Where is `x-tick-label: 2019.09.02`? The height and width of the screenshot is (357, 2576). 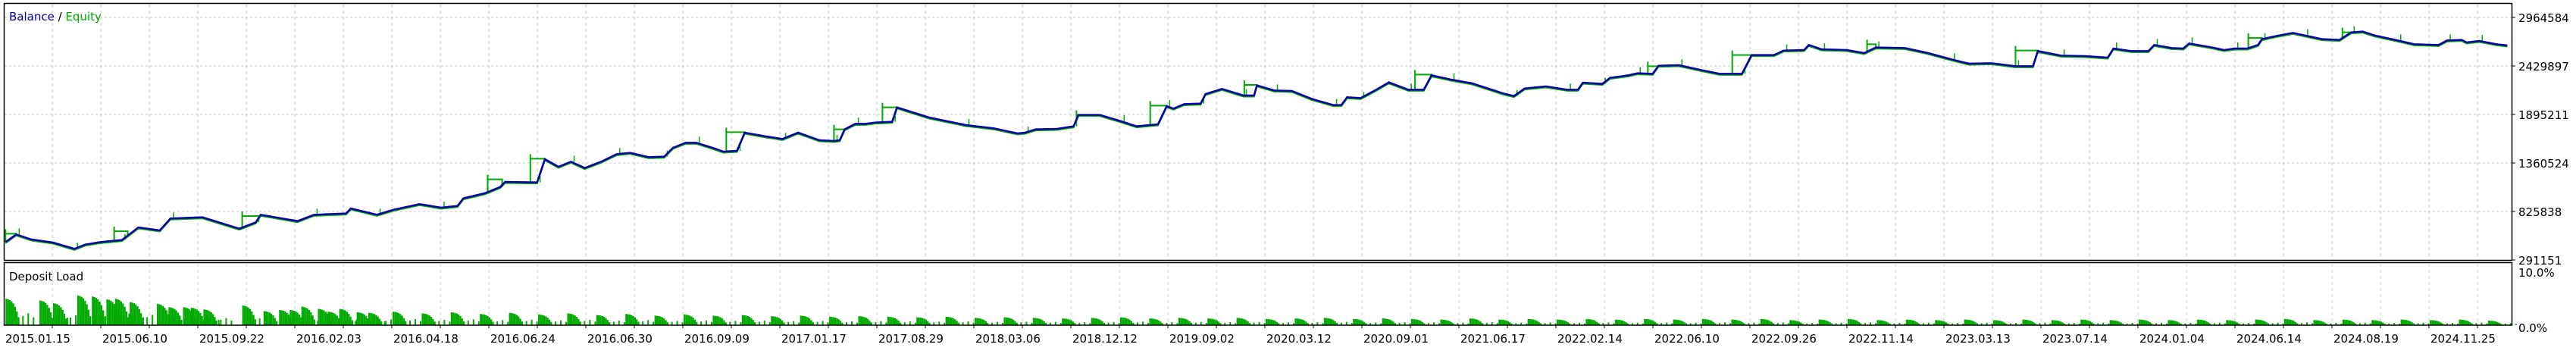 x-tick-label: 2019.09.02 is located at coordinates (1202, 339).